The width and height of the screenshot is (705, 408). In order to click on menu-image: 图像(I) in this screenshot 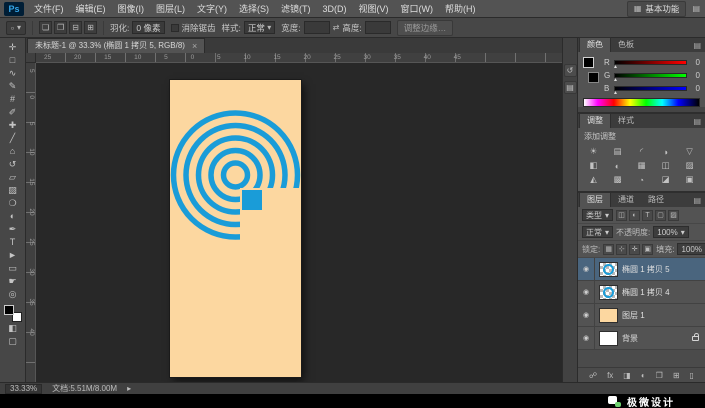, I will do `click(131, 9)`.